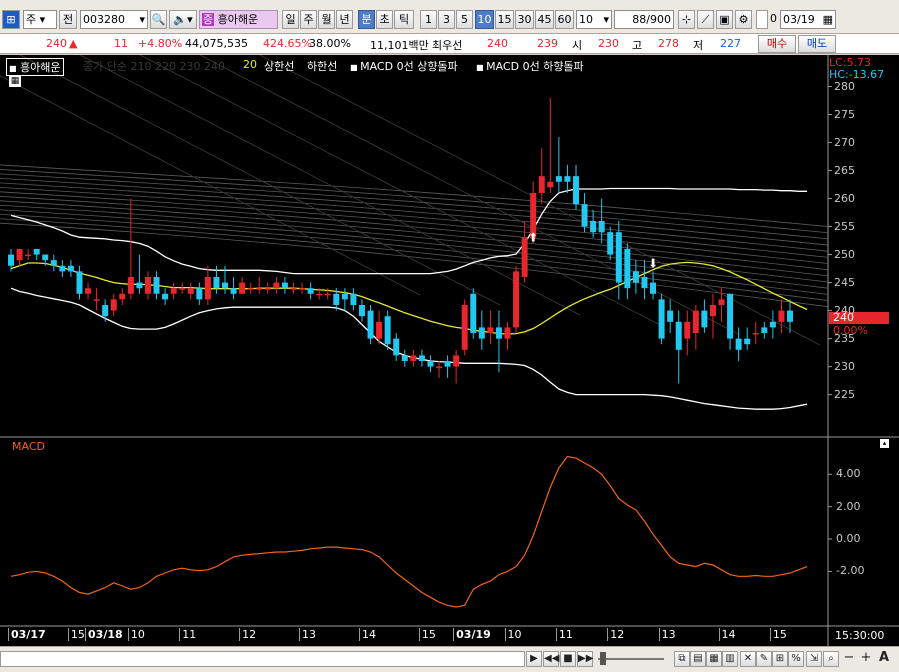 This screenshot has height=672, width=899. I want to click on time-label: 15, so click(778, 634).